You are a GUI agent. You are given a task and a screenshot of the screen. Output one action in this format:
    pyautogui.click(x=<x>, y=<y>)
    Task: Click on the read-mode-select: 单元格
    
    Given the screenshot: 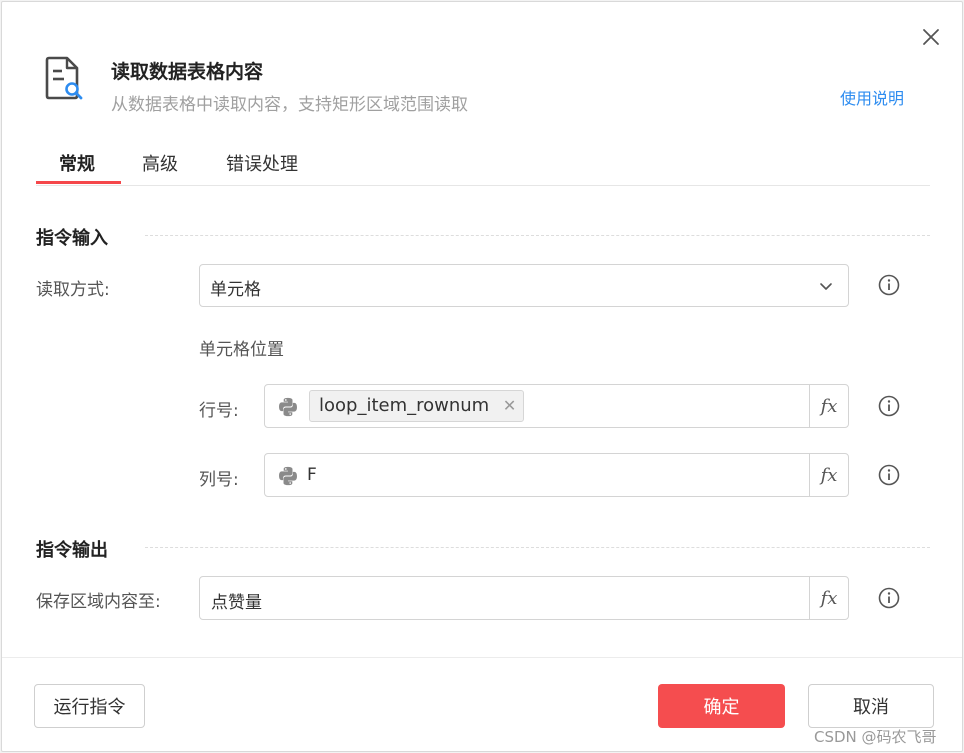 What is the action you would take?
    pyautogui.click(x=524, y=285)
    